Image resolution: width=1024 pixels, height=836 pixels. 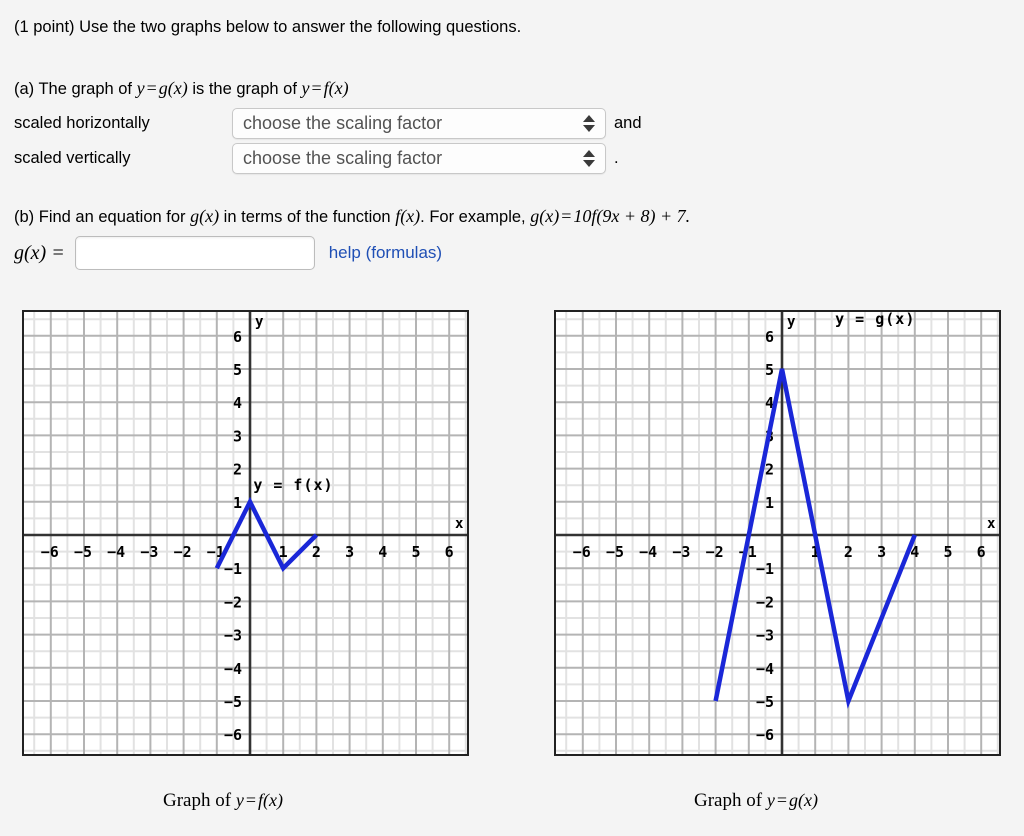 I want to click on caption-graph-g: Graph of y = g(x), so click(x=756, y=801).